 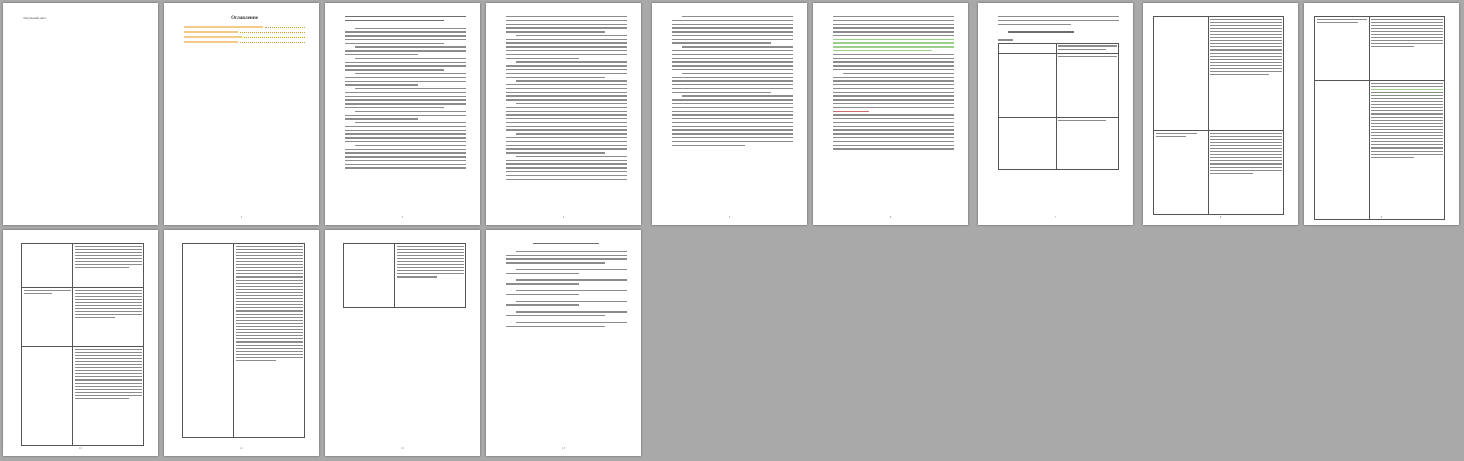 I want to click on page-6-theory: 6, so click(x=890, y=114).